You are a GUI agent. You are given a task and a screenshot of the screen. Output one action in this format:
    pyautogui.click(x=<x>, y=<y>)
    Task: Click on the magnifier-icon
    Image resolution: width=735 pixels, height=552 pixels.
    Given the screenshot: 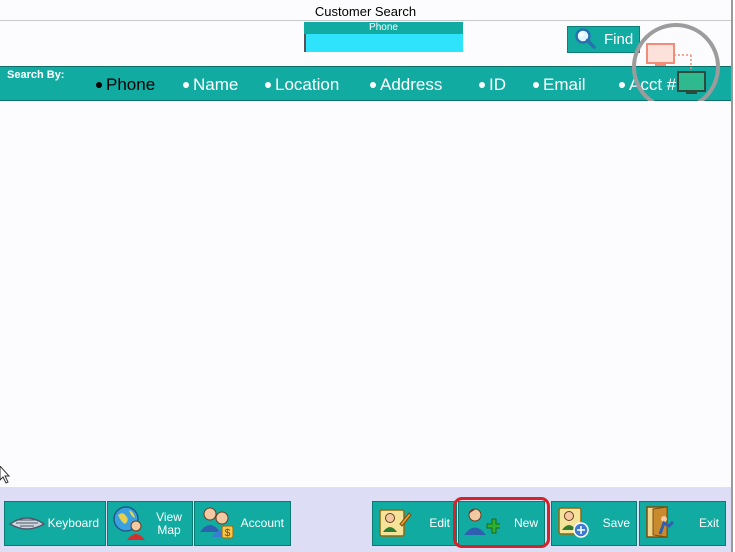 What is the action you would take?
    pyautogui.click(x=585, y=40)
    